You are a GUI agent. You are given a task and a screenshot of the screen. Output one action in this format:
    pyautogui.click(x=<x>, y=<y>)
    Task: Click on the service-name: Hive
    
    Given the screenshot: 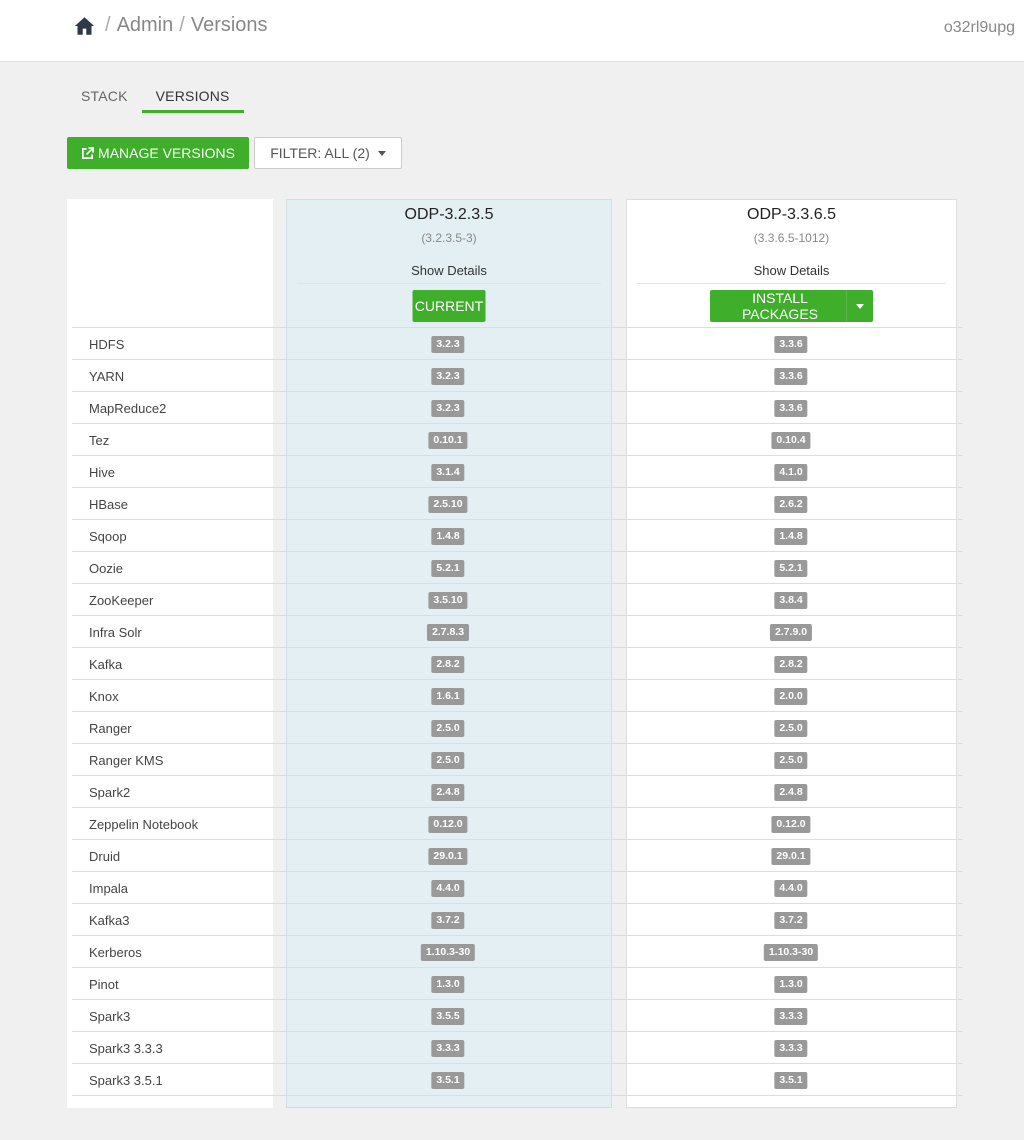 What is the action you would take?
    pyautogui.click(x=102, y=472)
    